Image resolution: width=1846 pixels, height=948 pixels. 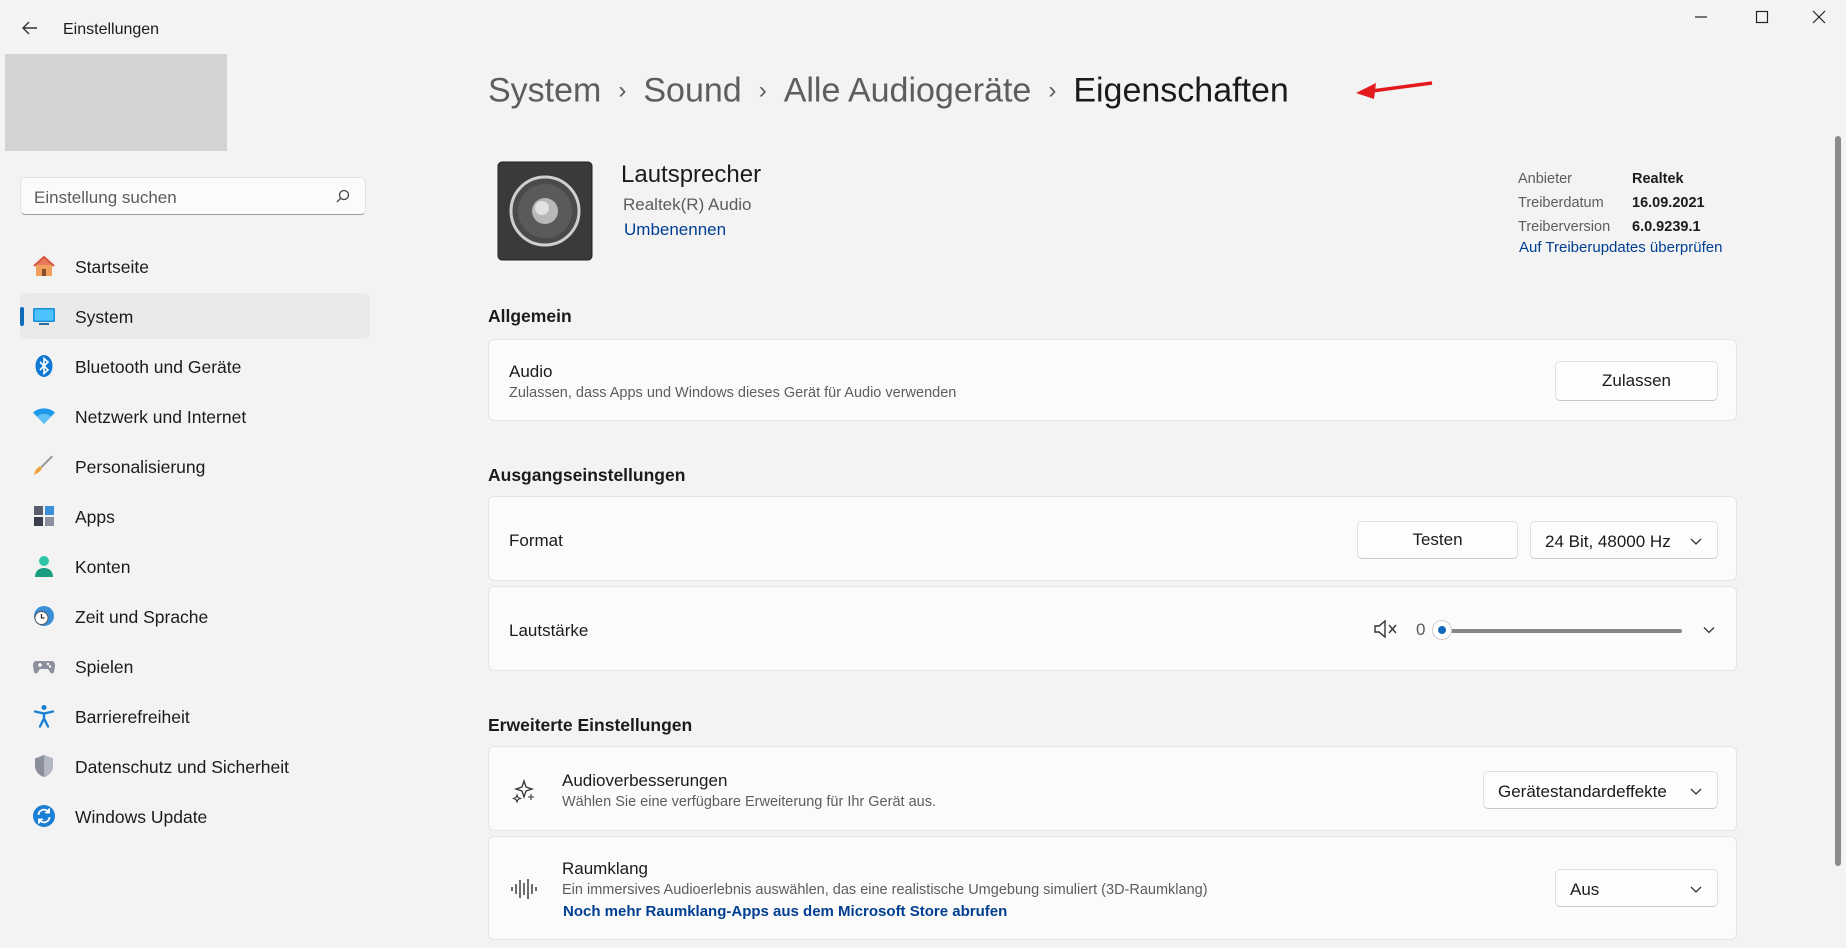 I want to click on clock-globe-icon, so click(x=44, y=616).